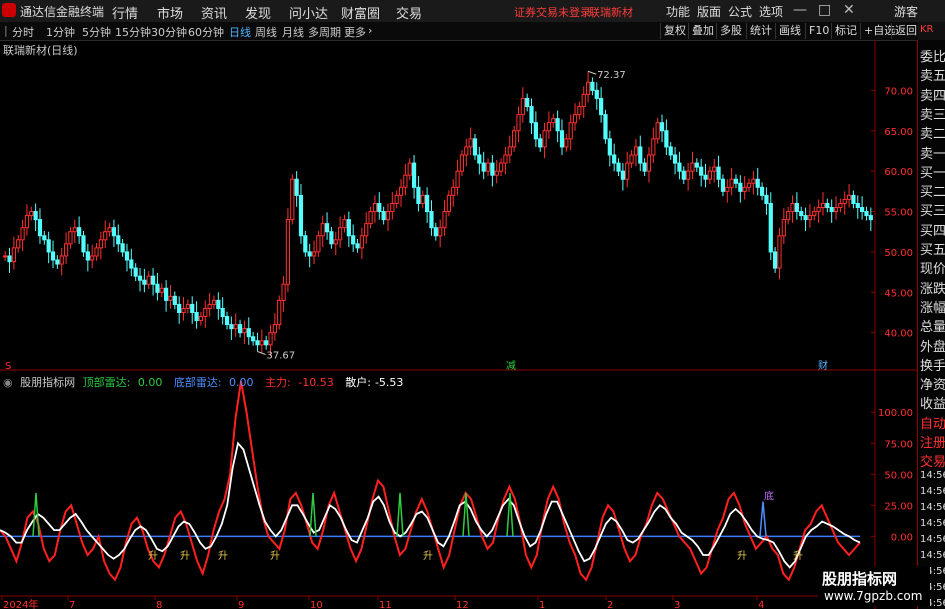 The width and height of the screenshot is (945, 609). What do you see at coordinates (932, 171) in the screenshot?
I see `panel-item: 买一` at bounding box center [932, 171].